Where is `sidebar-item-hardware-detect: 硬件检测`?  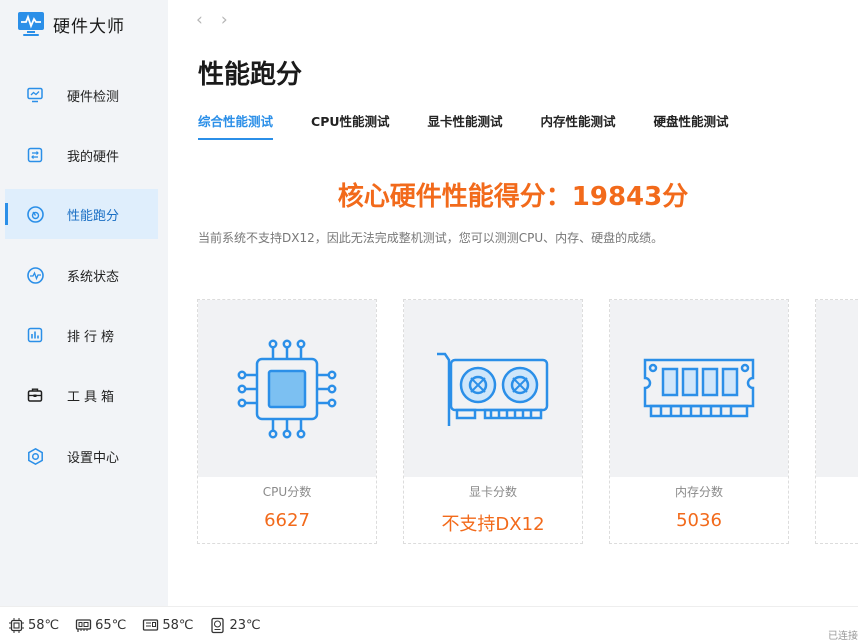
sidebar-item-hardware-detect: 硬件检测 is located at coordinates (81, 95).